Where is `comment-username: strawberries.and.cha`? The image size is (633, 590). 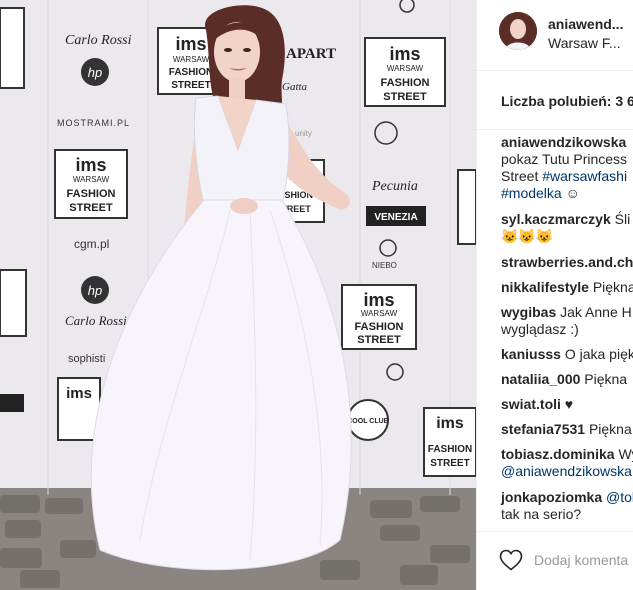 comment-username: strawberries.and.cha is located at coordinates (567, 262).